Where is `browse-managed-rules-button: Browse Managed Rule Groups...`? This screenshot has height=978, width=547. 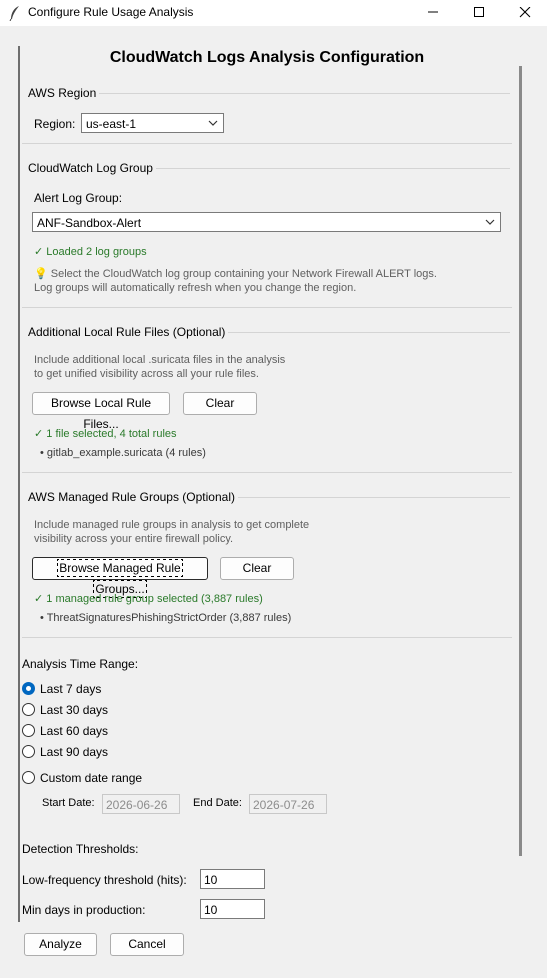
browse-managed-rules-button: Browse Managed Rule Groups... is located at coordinates (120, 577).